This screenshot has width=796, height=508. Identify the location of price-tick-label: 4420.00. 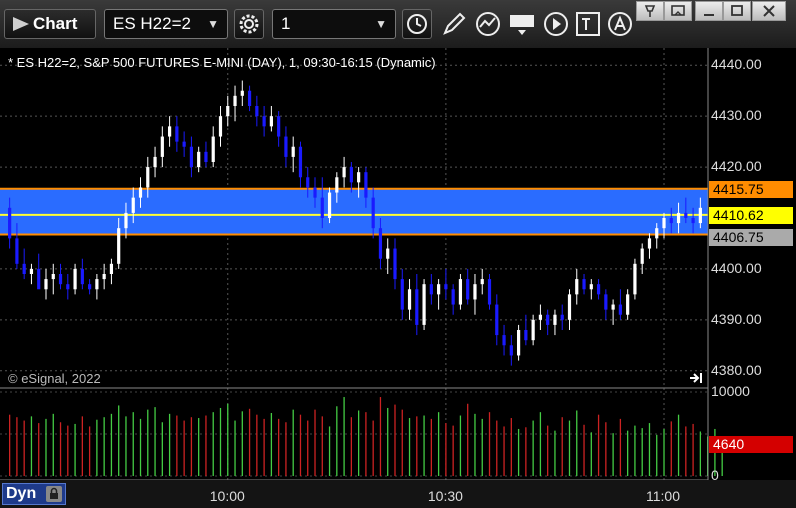
(736, 166).